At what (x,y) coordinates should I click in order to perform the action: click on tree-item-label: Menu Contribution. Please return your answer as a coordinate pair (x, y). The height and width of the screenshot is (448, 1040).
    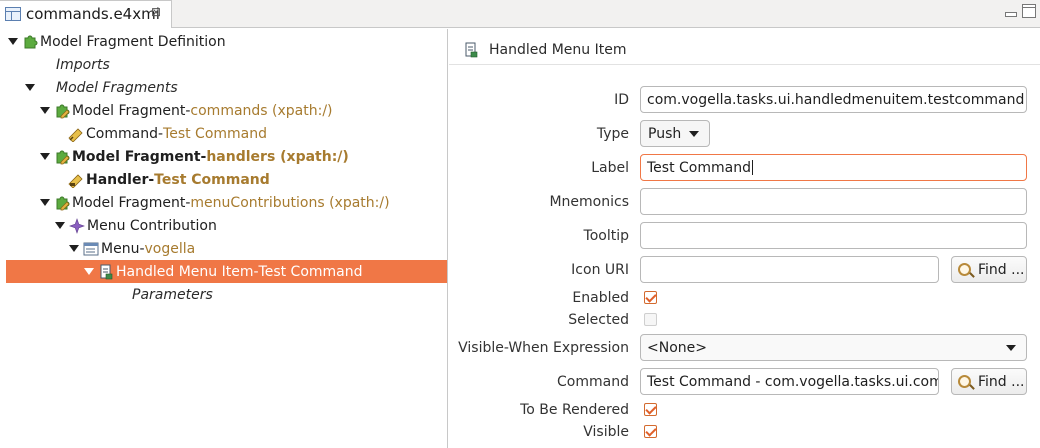
    Looking at the image, I should click on (152, 225).